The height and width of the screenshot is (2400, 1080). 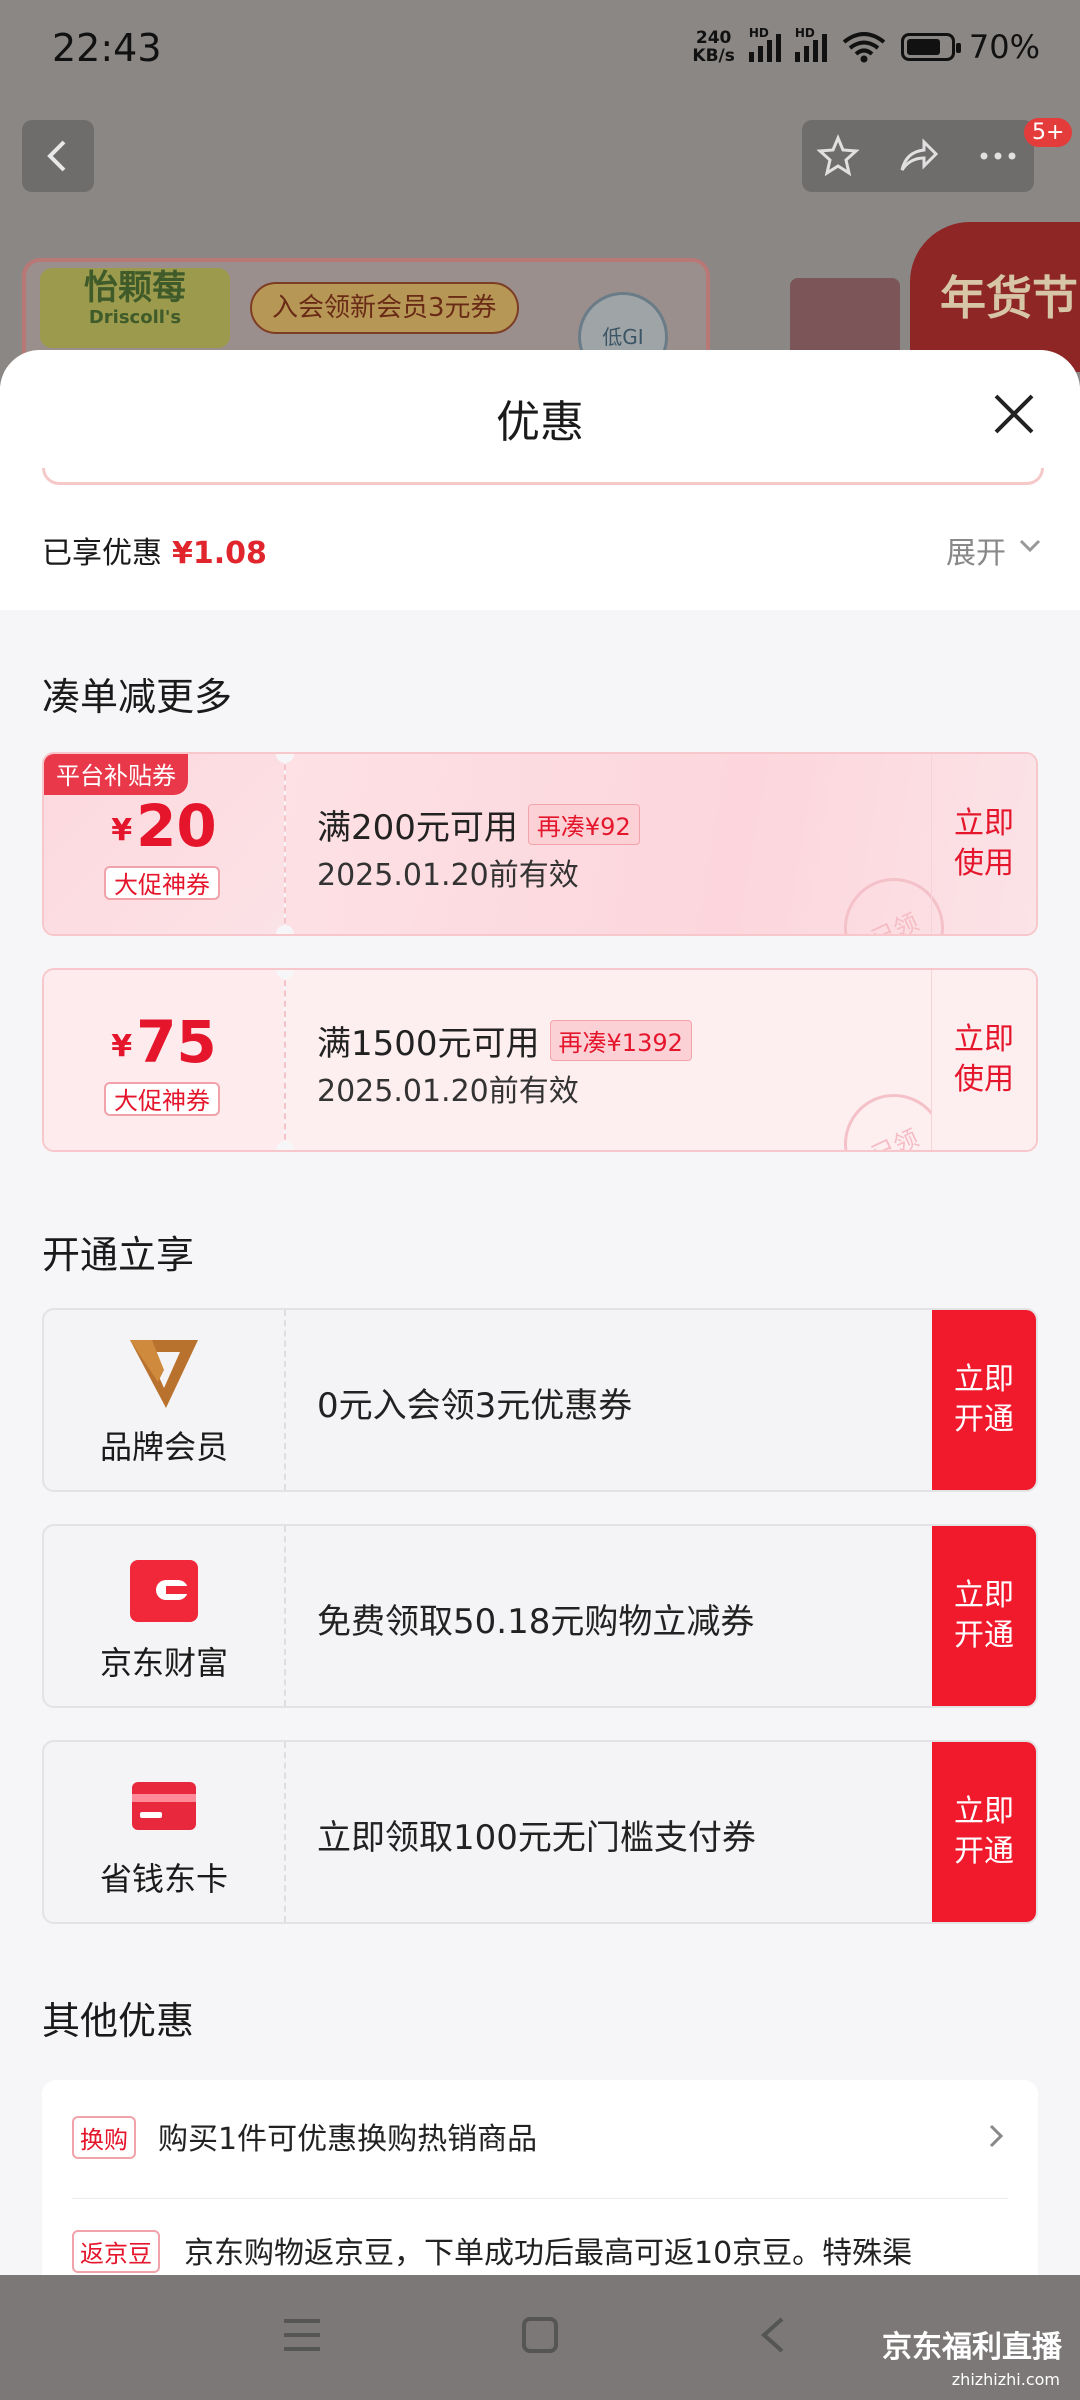 I want to click on chevron-down-icon, so click(x=1030, y=546).